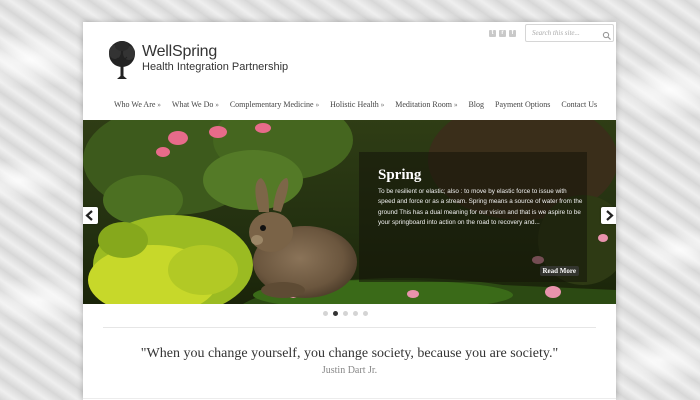 Image resolution: width=700 pixels, height=400 pixels. I want to click on social-links: t r f, so click(502, 33).